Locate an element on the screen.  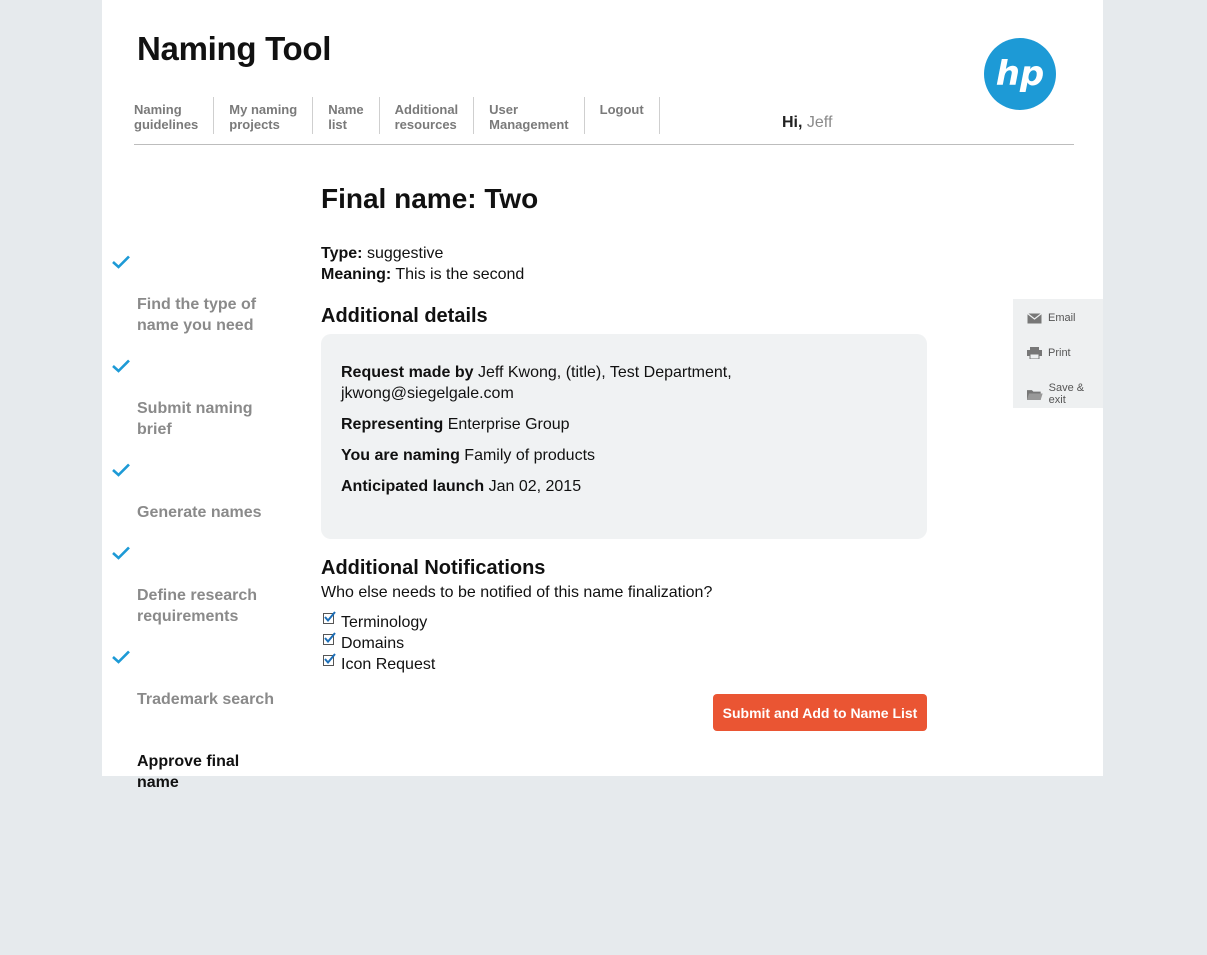
checkbox-label: Domains is located at coordinates (373, 643).